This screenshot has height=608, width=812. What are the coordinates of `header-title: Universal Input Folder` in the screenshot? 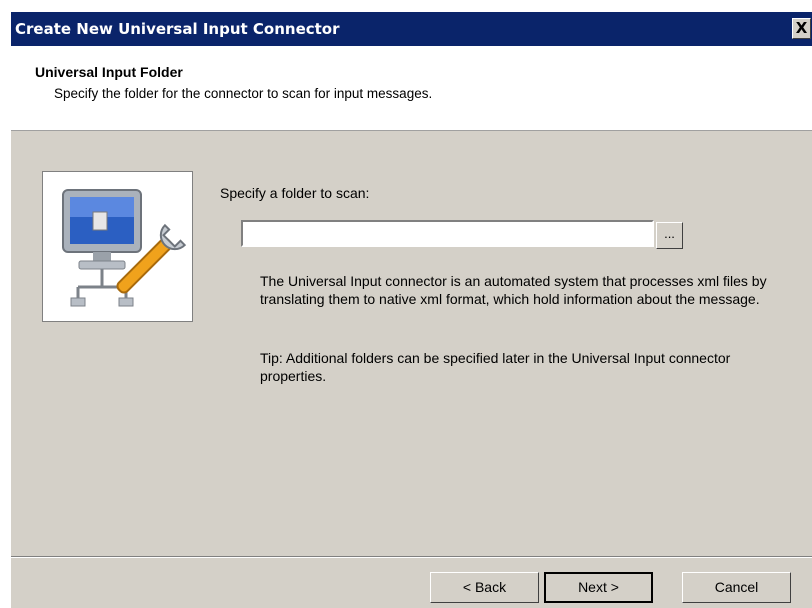 It's located at (109, 72).